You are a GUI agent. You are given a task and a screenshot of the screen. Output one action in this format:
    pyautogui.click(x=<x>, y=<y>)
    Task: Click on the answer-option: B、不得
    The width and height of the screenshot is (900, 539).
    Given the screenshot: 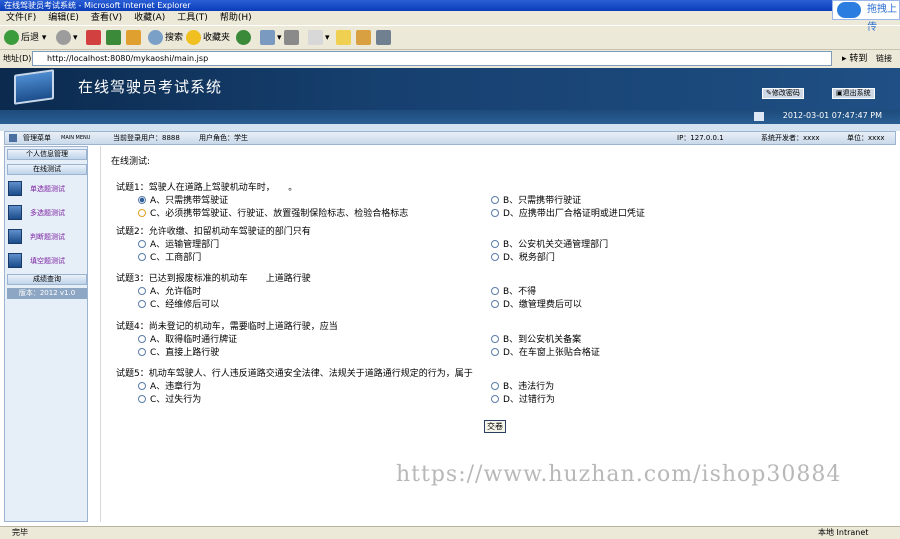 What is the action you would take?
    pyautogui.click(x=513, y=290)
    